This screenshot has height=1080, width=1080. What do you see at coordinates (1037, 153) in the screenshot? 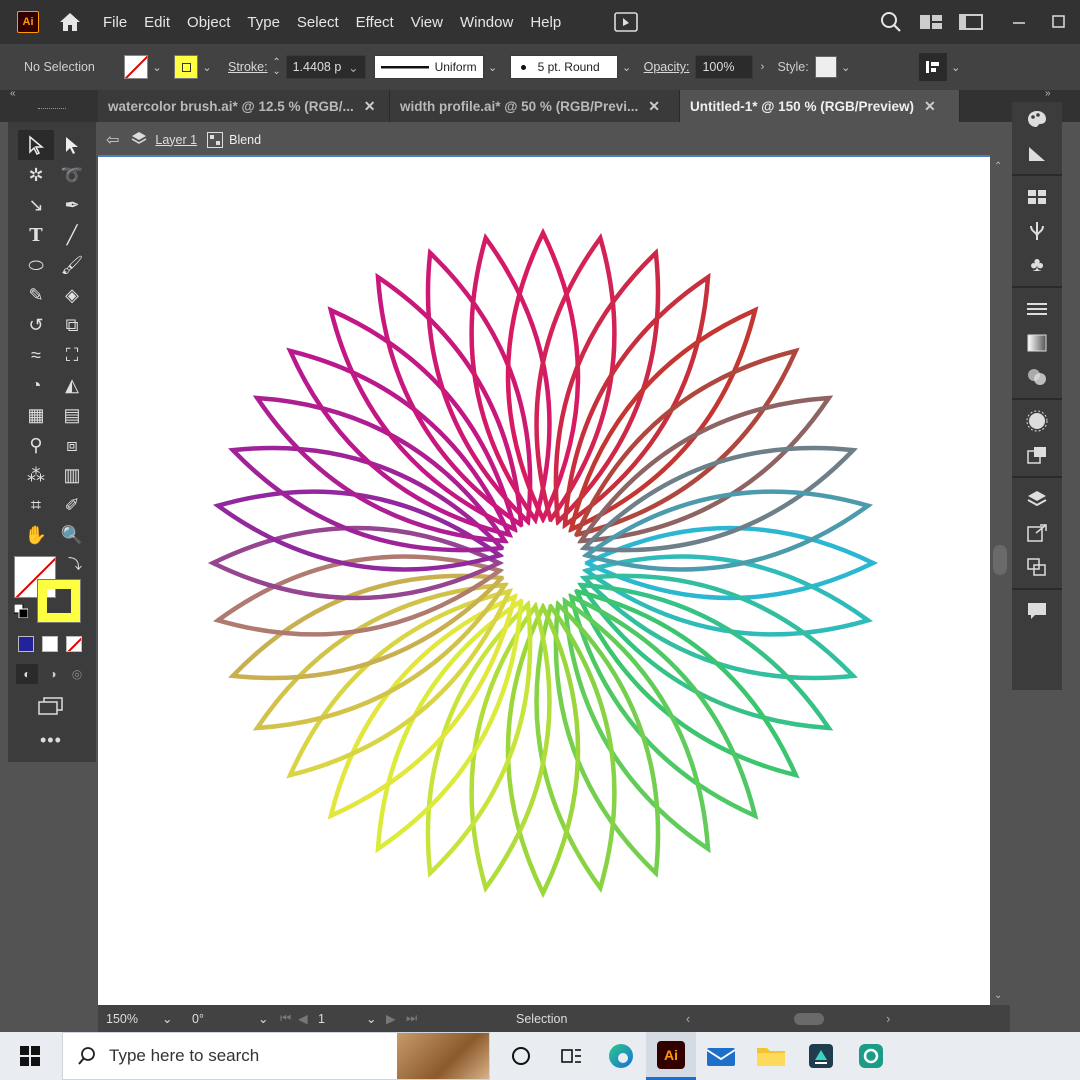
I see `appearance-icon` at bounding box center [1037, 153].